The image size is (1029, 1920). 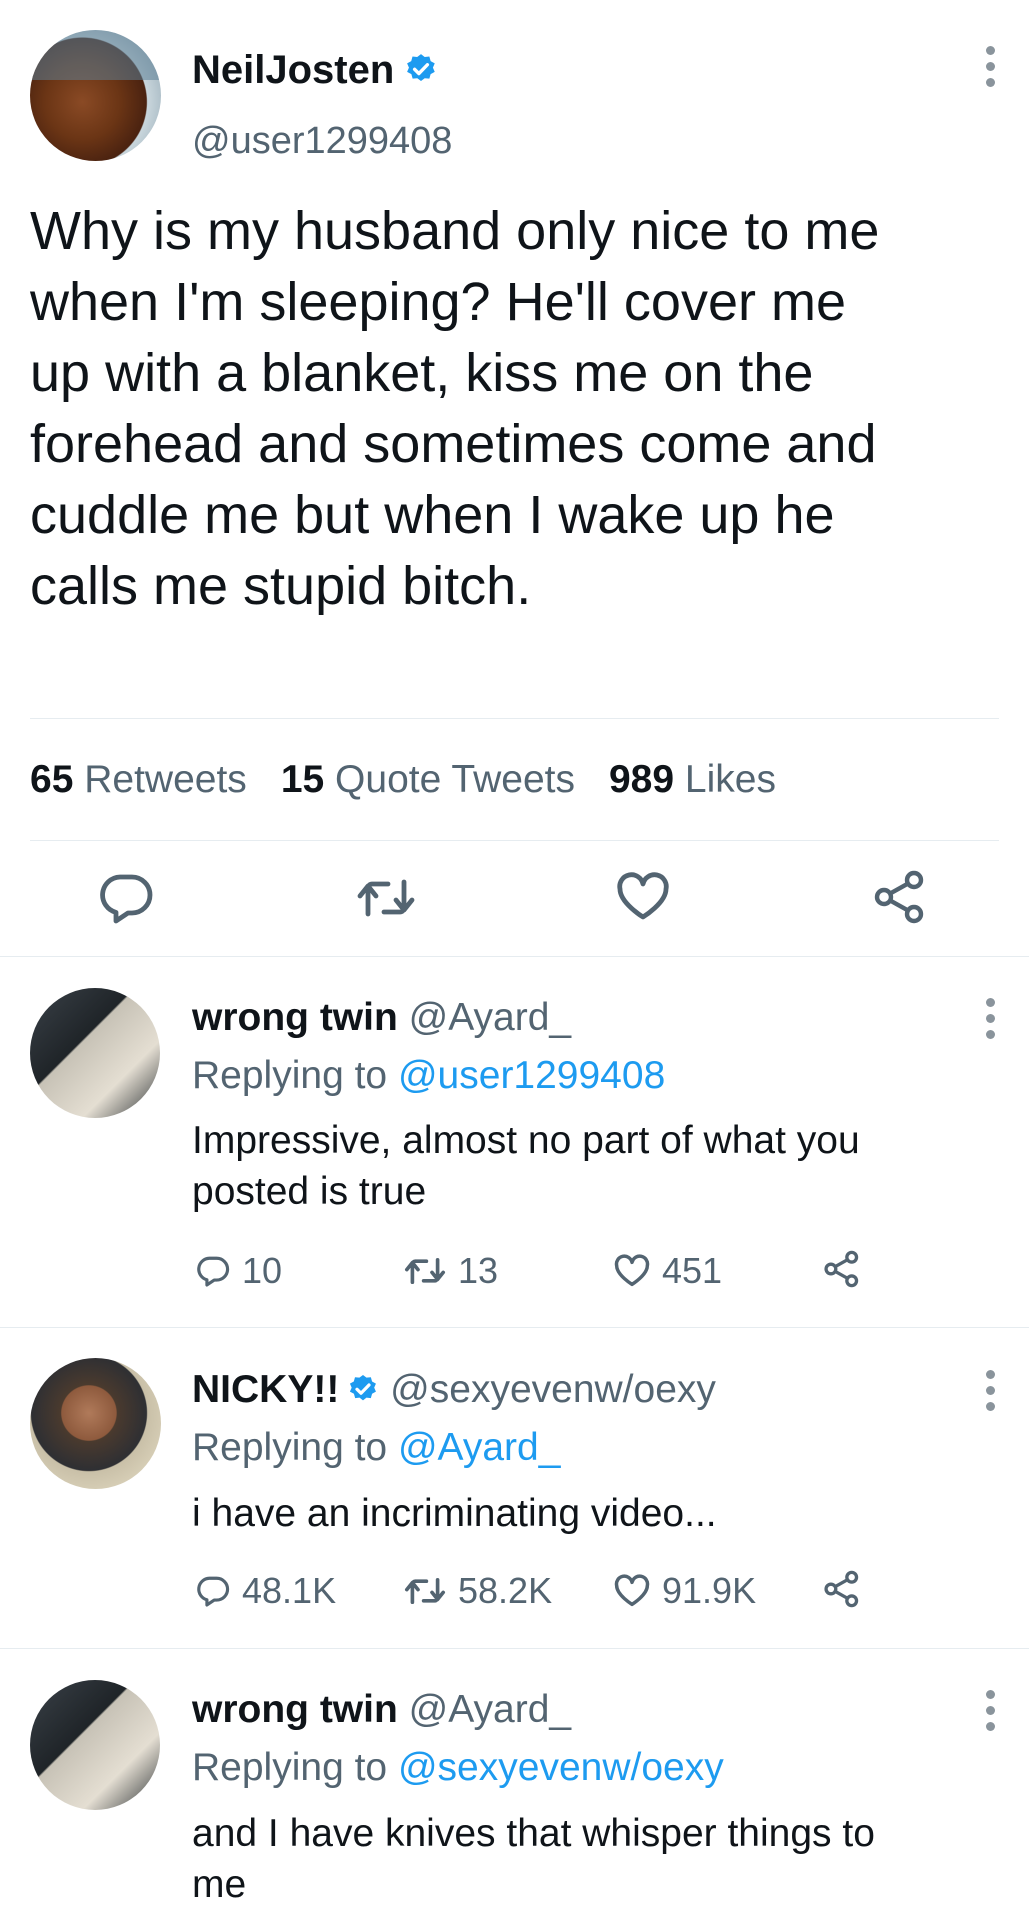 I want to click on retweets-count: 65, so click(x=52, y=779).